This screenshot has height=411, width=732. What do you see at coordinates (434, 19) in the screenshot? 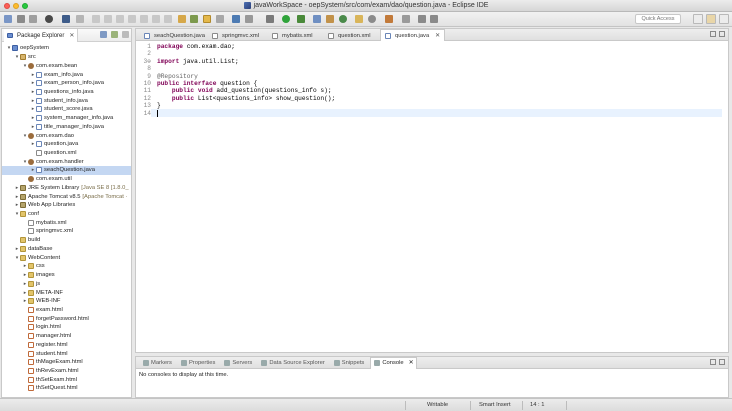
I see `forward-icon` at bounding box center [434, 19].